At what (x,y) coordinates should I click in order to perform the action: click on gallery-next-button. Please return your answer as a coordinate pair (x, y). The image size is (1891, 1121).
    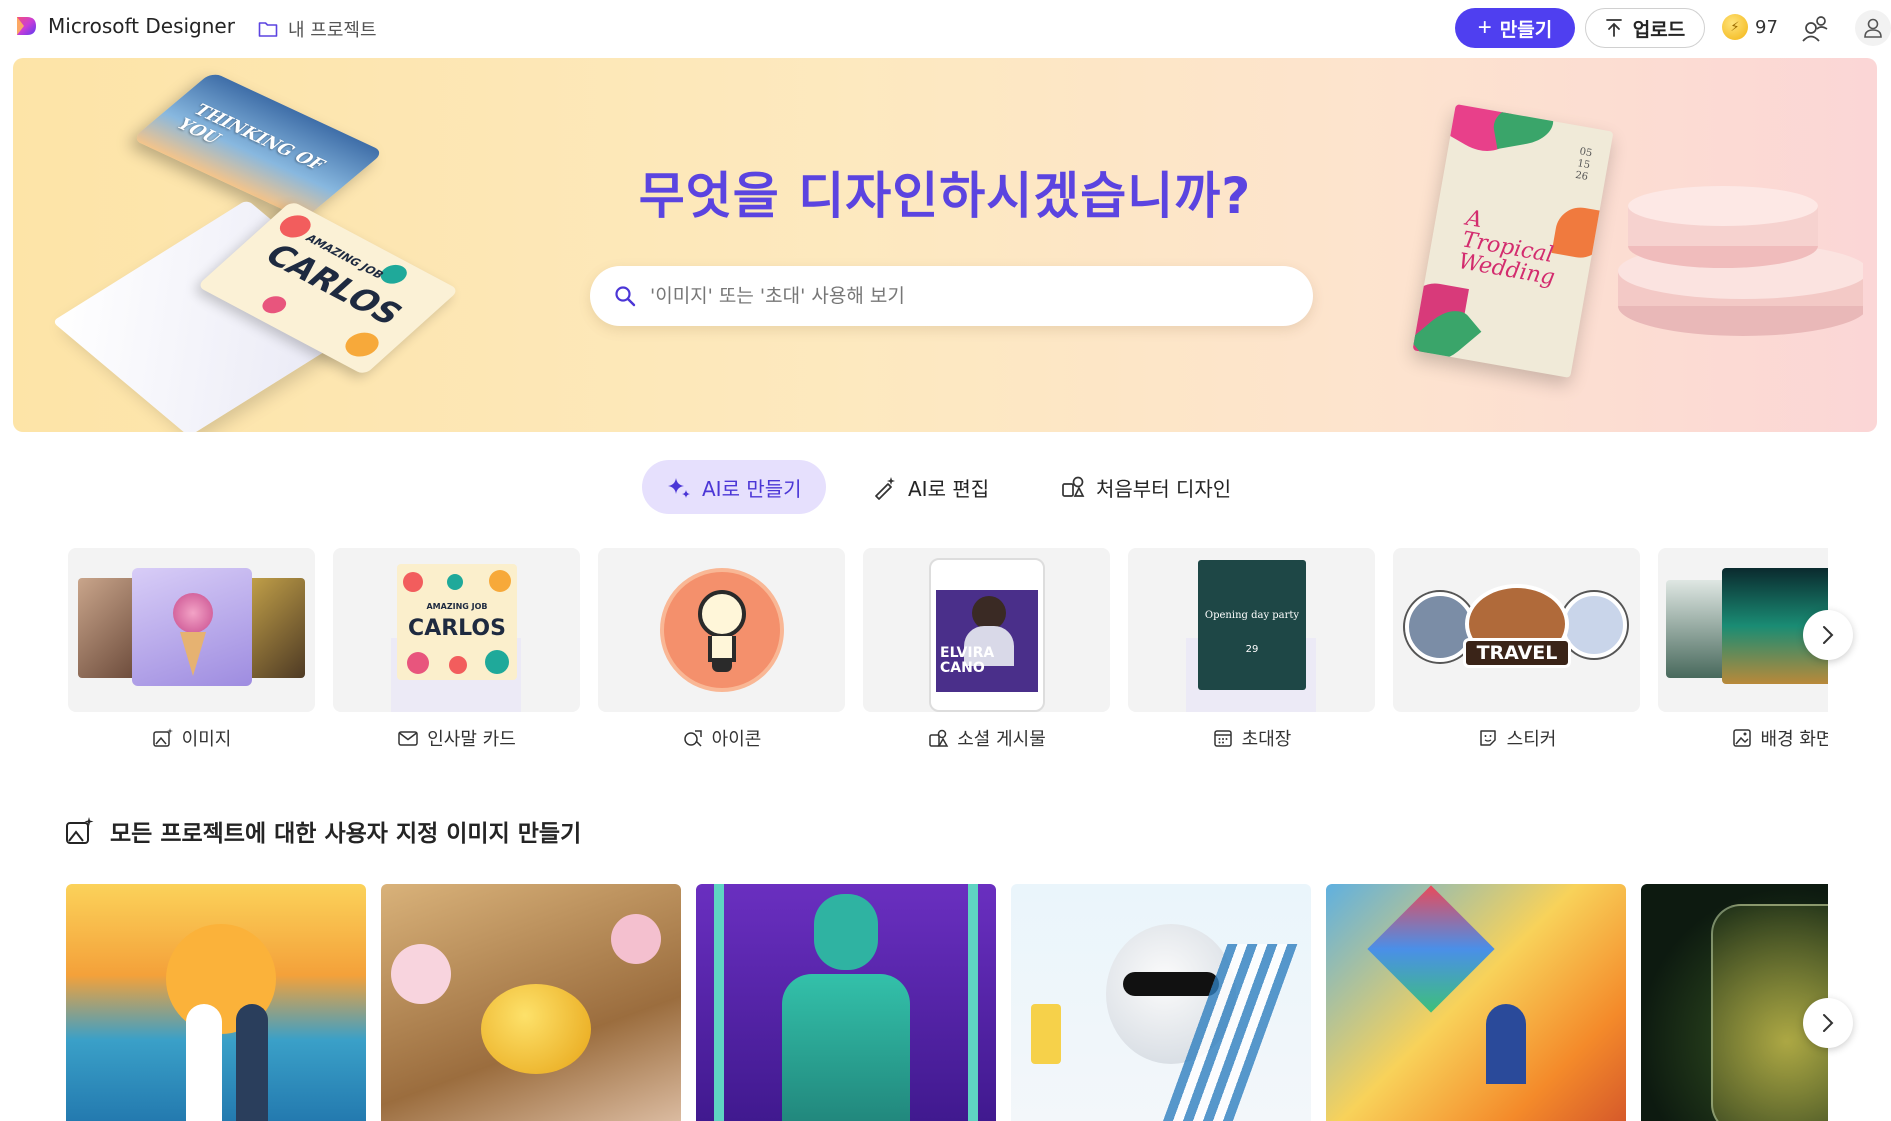
    Looking at the image, I should click on (1828, 1023).